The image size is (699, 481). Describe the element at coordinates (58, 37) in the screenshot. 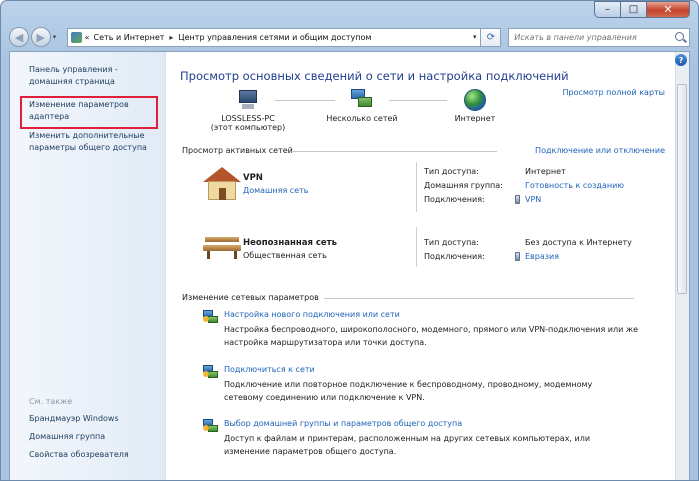

I see `recent-pages-dropdown: ▾` at that location.